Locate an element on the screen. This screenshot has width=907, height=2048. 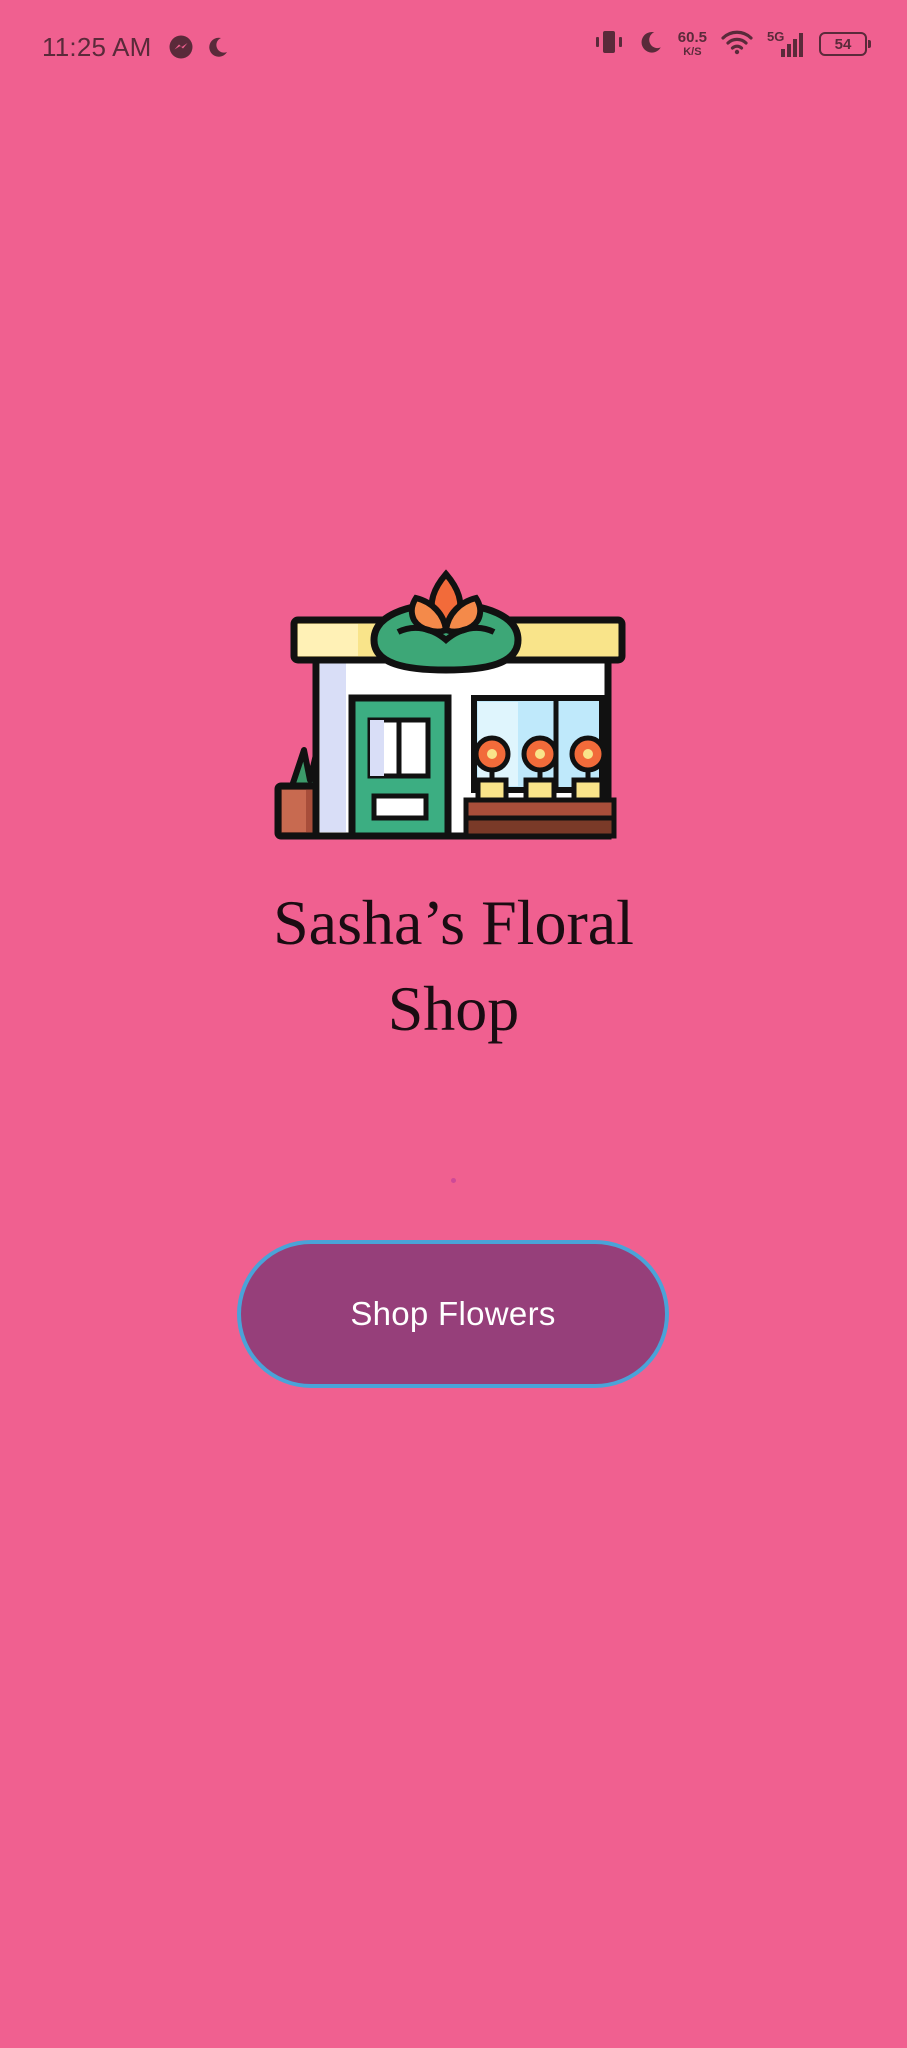
network-speed-value: 60.5 is located at coordinates (692, 37).